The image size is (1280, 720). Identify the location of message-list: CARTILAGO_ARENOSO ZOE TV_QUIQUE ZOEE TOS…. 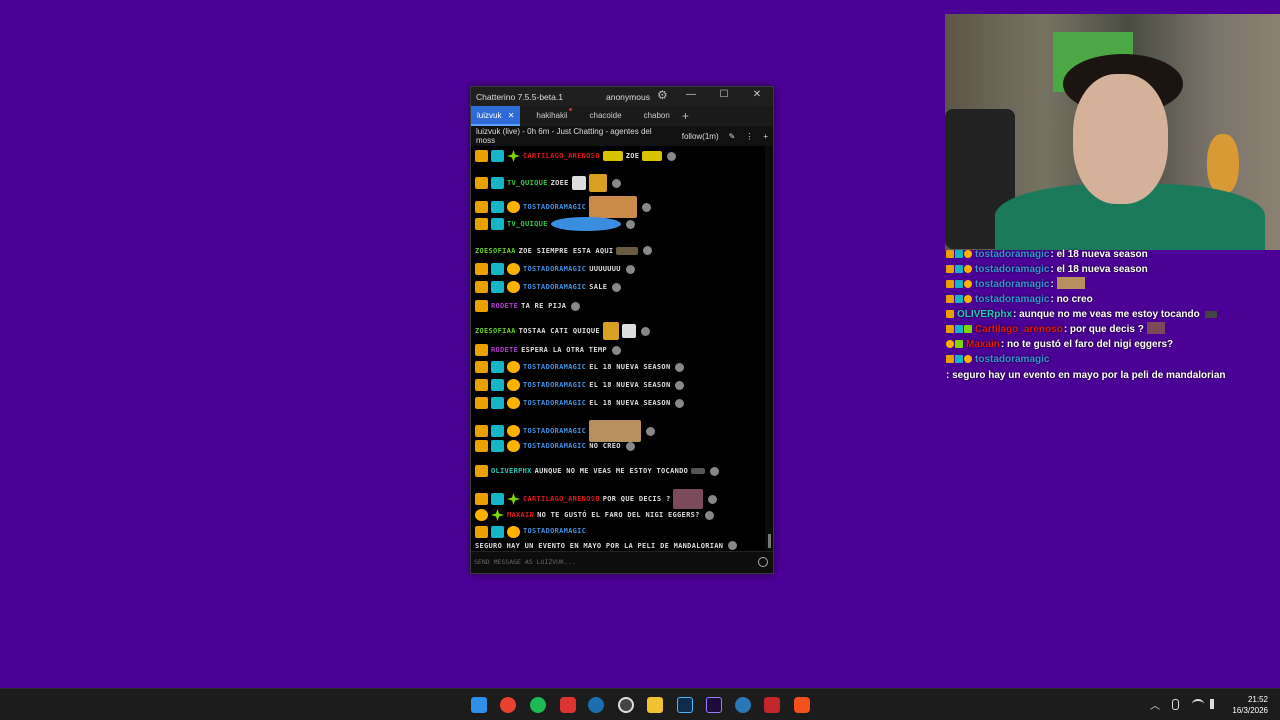
(619, 349).